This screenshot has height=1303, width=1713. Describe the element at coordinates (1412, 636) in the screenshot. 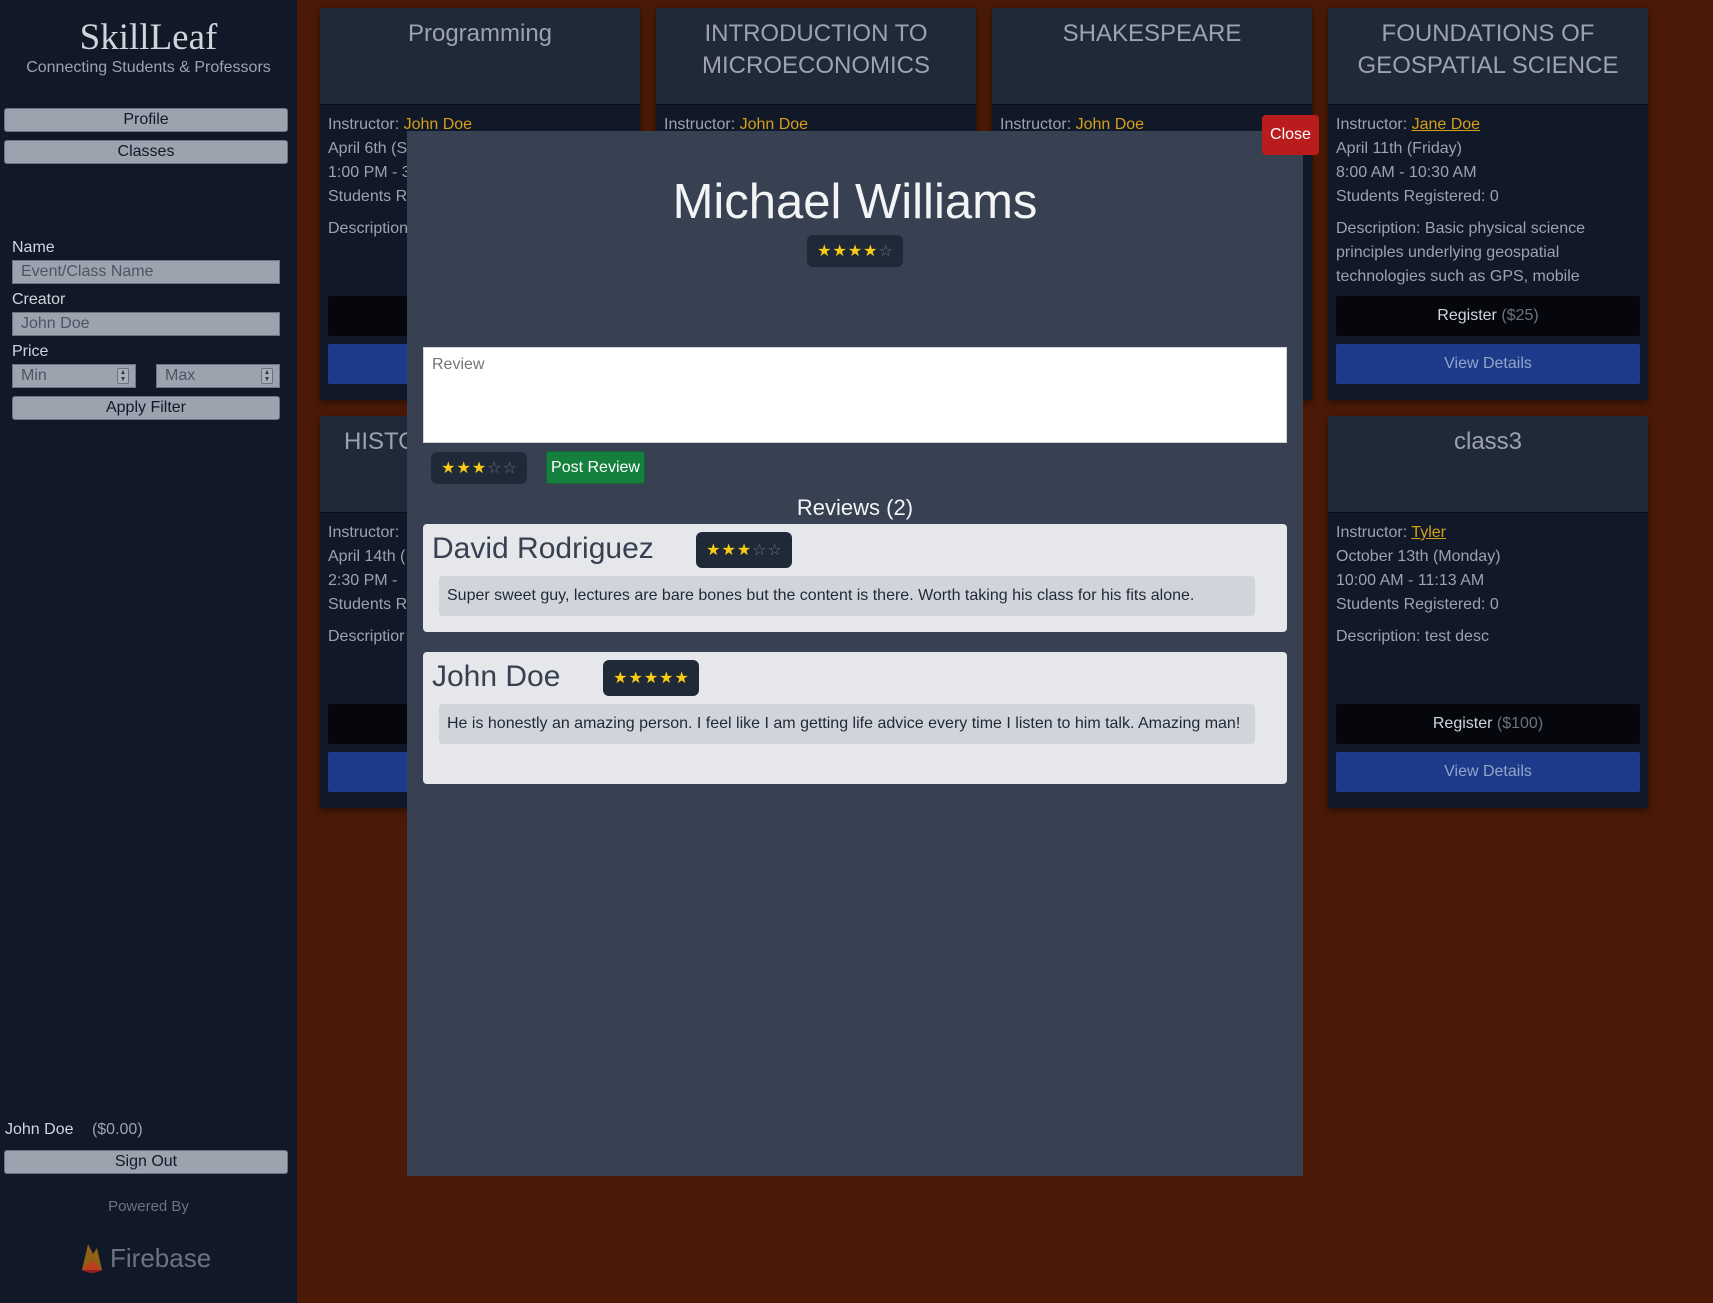

I see `card-description: Description: test desc` at that location.